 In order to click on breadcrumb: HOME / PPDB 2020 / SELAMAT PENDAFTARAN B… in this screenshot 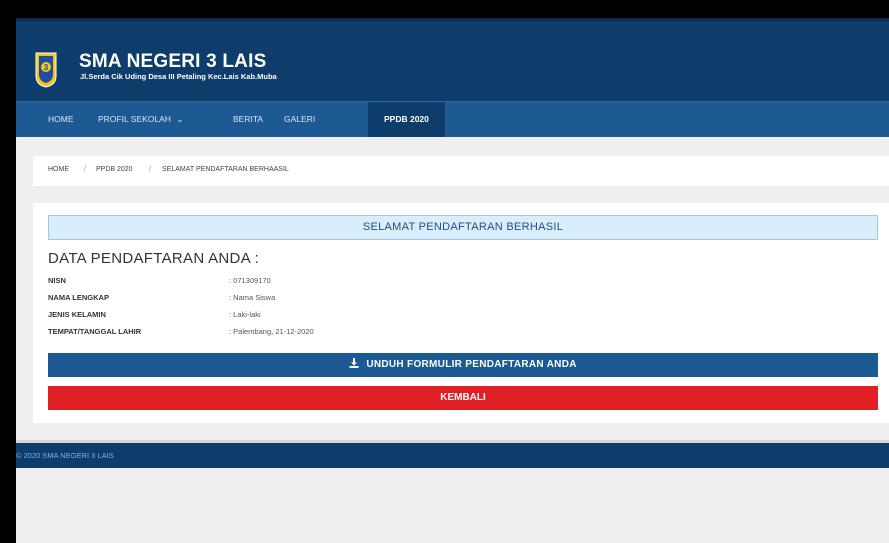, I will do `click(461, 171)`.